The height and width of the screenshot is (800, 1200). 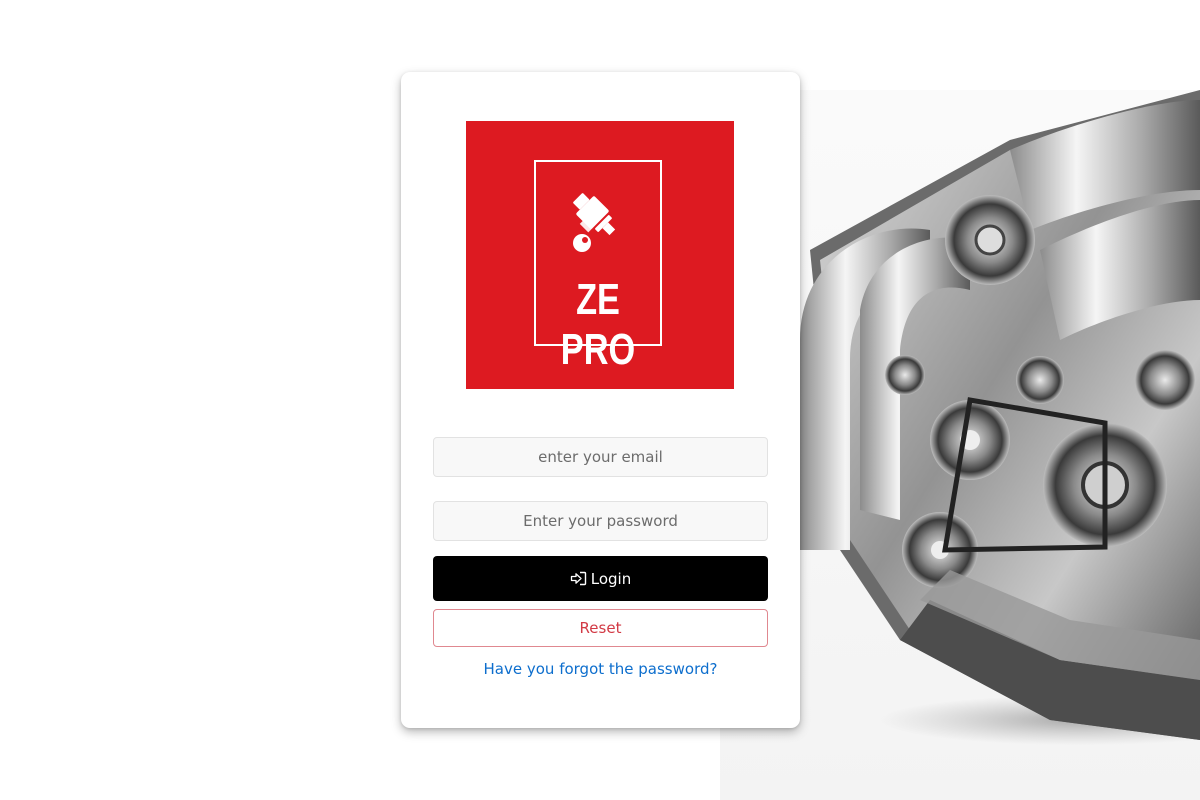 I want to click on password-input, so click(x=600, y=521).